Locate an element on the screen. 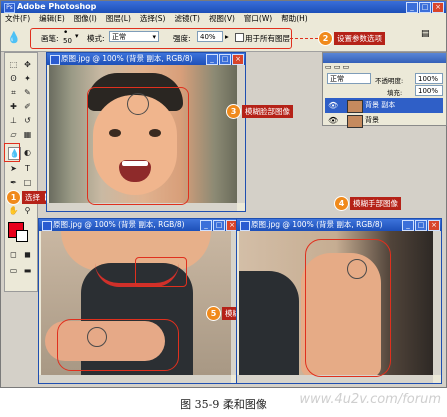 This screenshot has width=447, height=417. app-title: Adobe Photoshop is located at coordinates (57, 6).